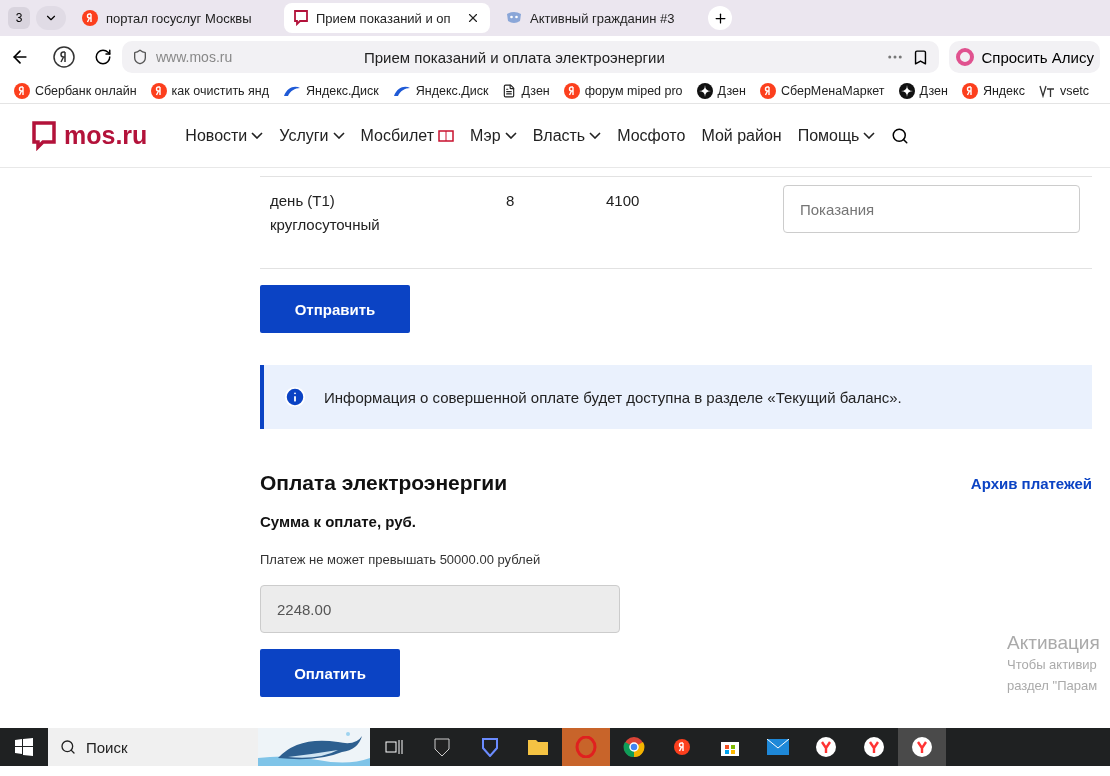 The image size is (1110, 776). What do you see at coordinates (567, 135) in the screenshot?
I see `nav-link: Власть` at bounding box center [567, 135].